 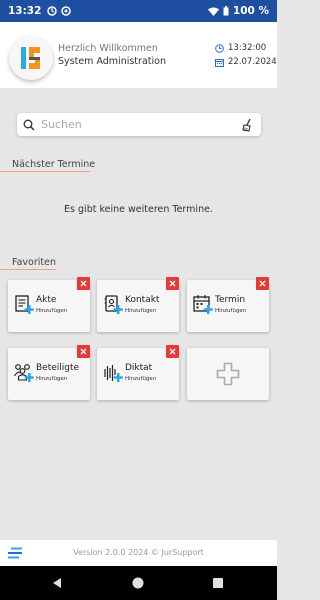 I want to click on battery-level: 100 %, so click(x=250, y=11).